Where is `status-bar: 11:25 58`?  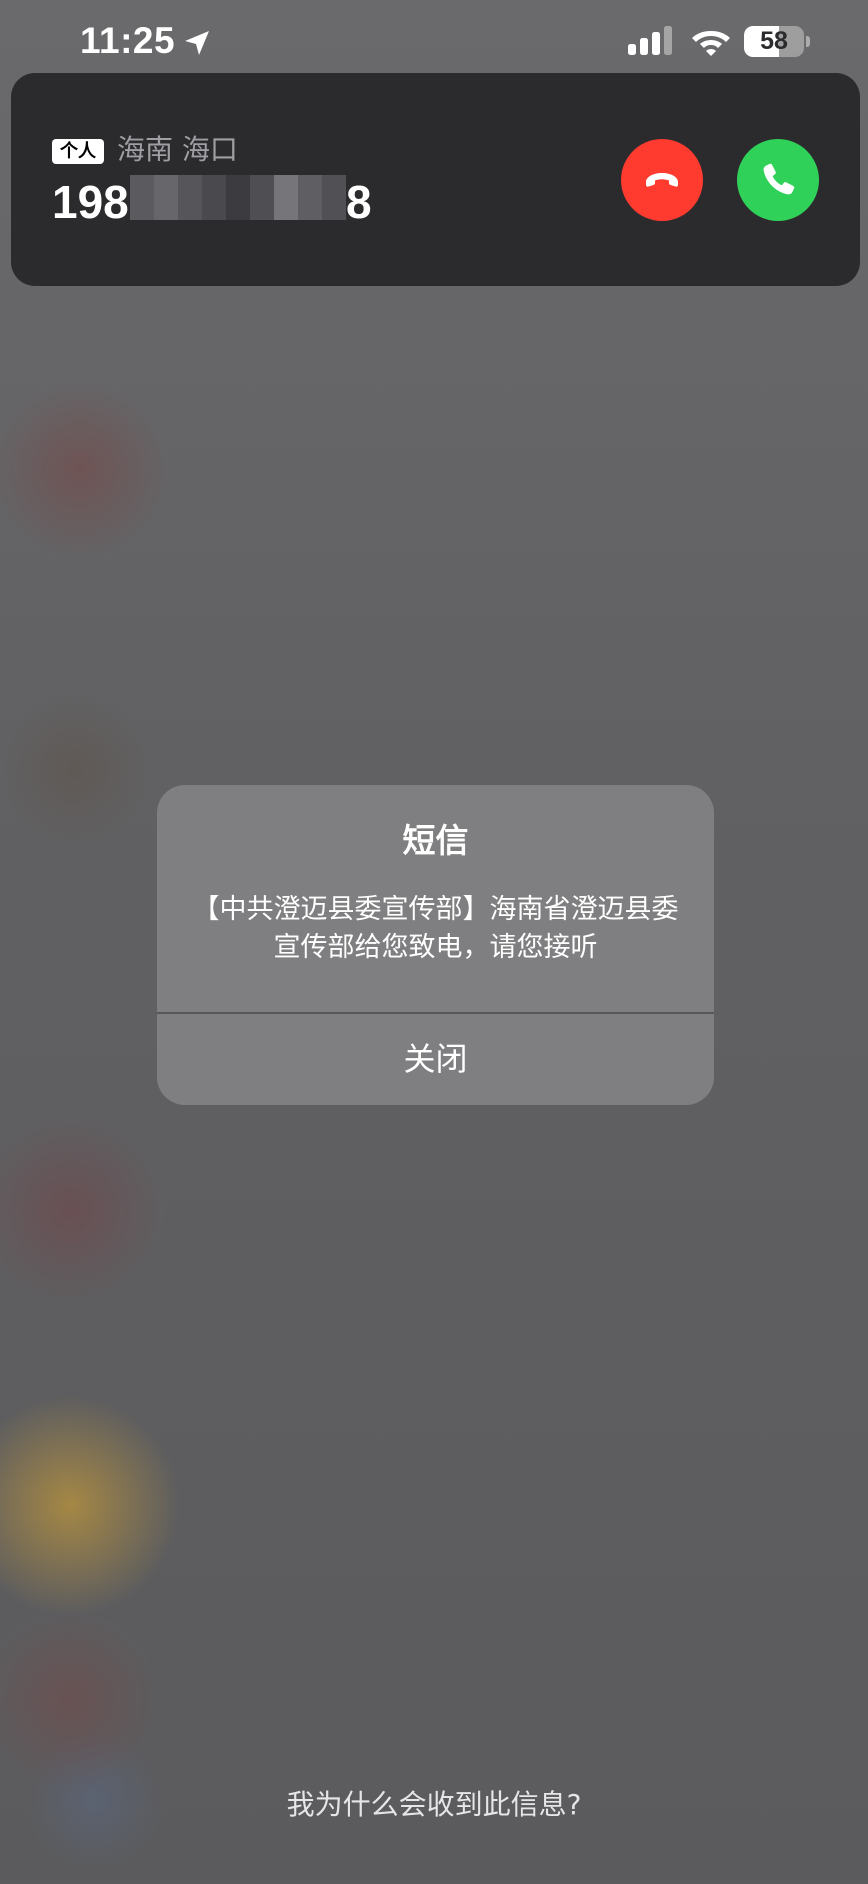
status-bar: 11:25 58 is located at coordinates (434, 40).